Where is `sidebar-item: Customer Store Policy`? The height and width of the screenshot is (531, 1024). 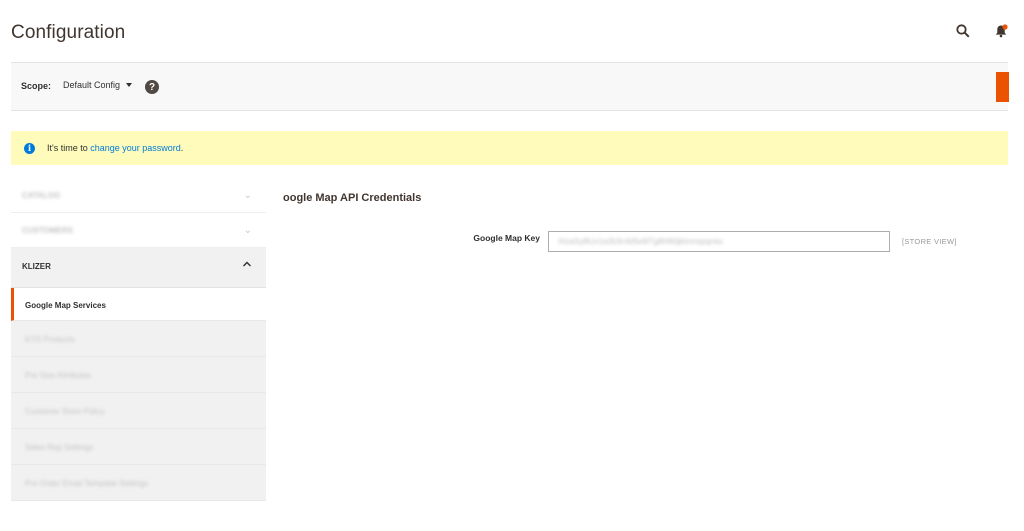
sidebar-item: Customer Store Policy is located at coordinates (138, 411).